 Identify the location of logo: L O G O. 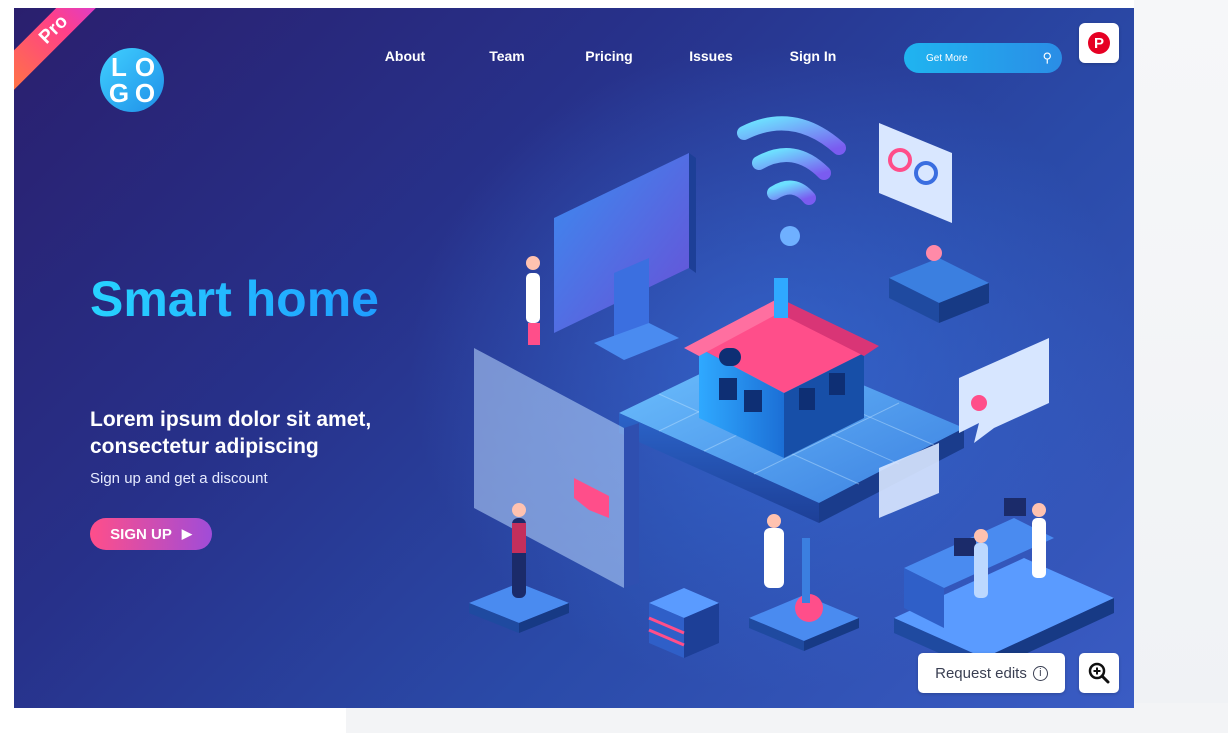
(132, 80).